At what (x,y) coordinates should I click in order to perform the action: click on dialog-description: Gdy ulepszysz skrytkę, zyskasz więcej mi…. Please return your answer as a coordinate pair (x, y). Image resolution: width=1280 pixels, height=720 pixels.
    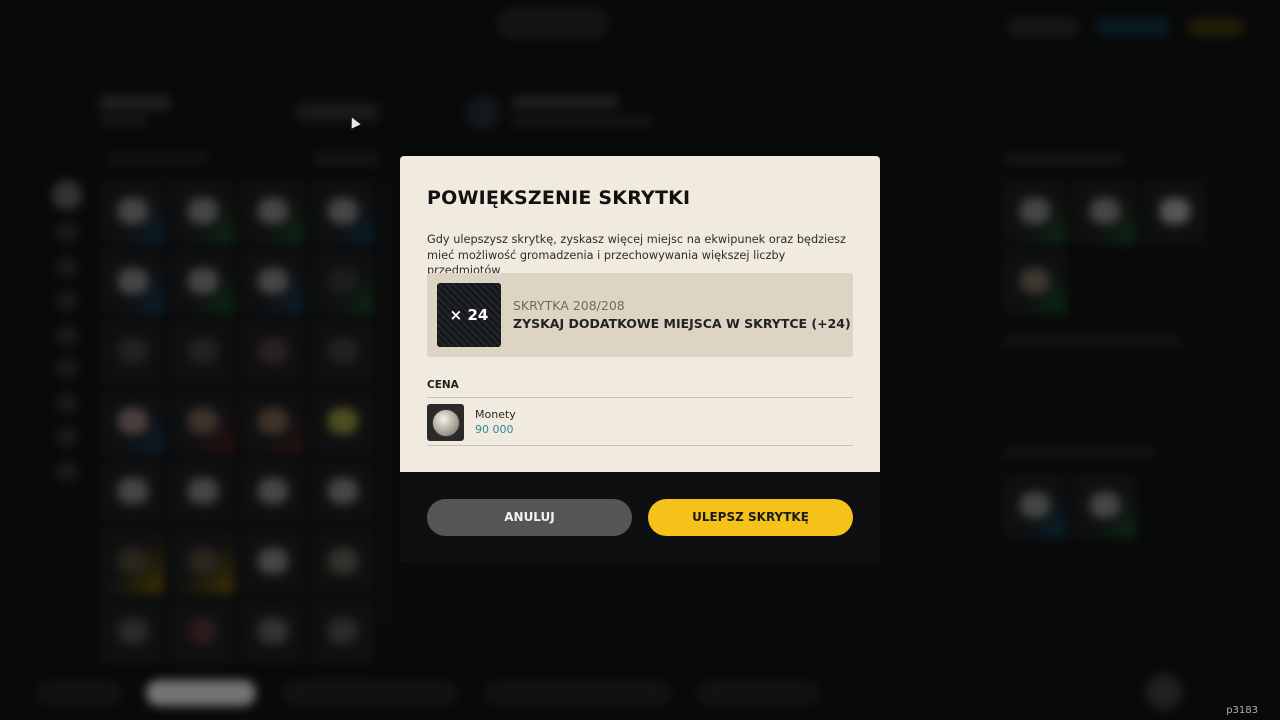
    Looking at the image, I should click on (636, 255).